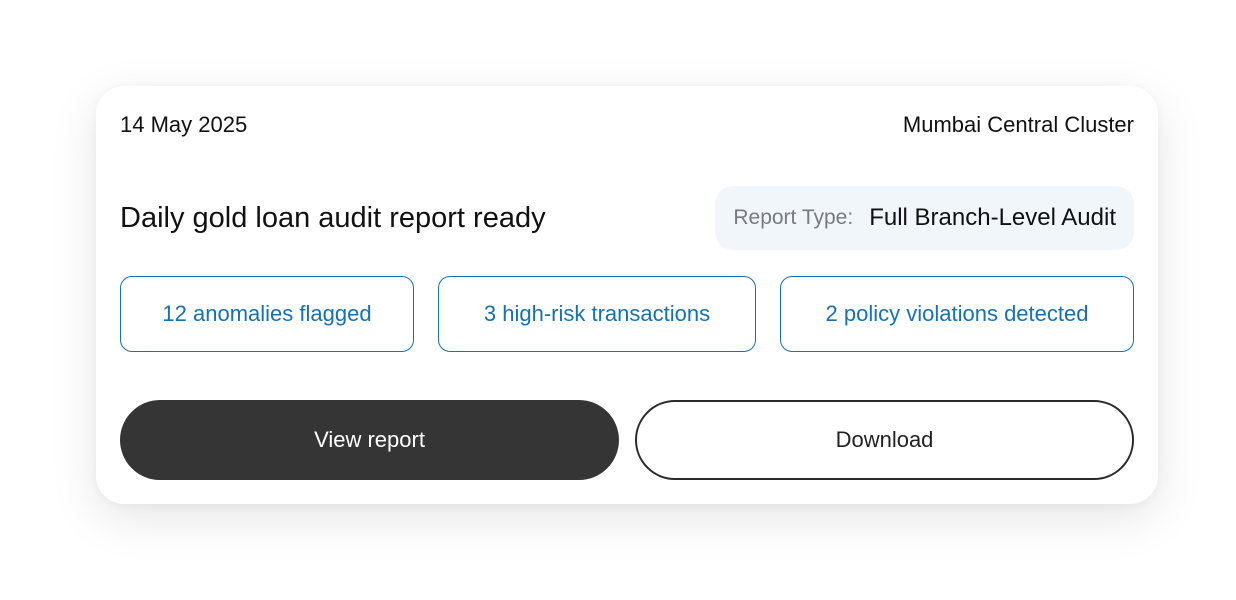 The width and height of the screenshot is (1236, 600). Describe the element at coordinates (597, 314) in the screenshot. I see `high-risk-chip: 3 high-risk transactions` at that location.